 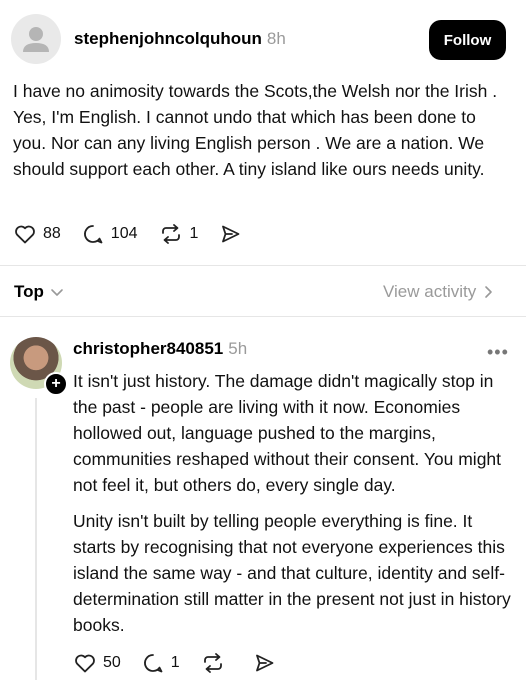 I want to click on avatar, so click(x=36, y=39).